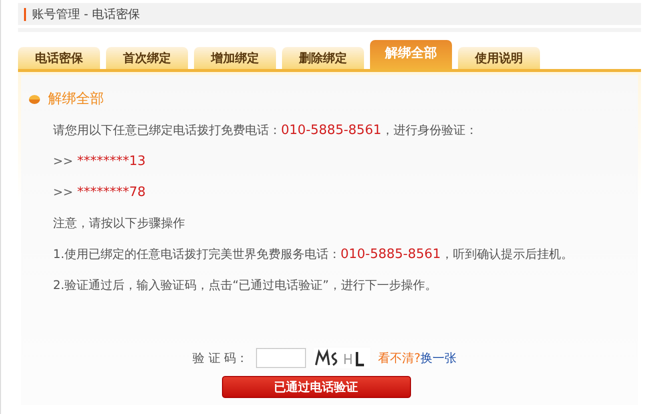  I want to click on section-title: 解绑全部, so click(76, 99).